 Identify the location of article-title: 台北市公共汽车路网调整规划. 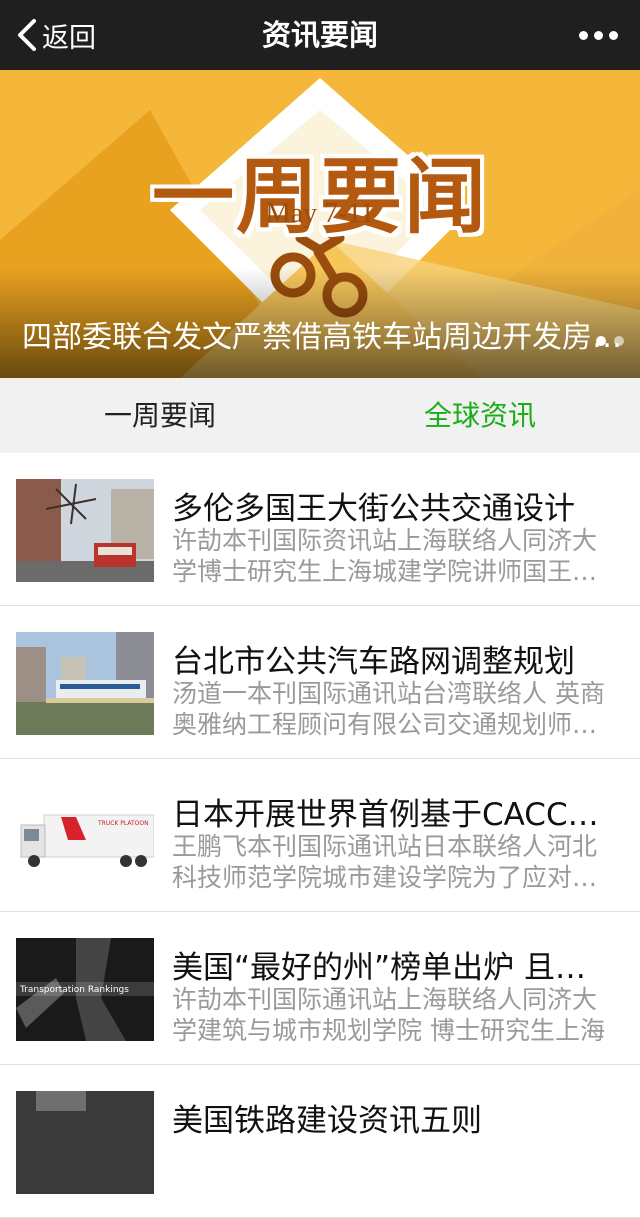
(373, 662).